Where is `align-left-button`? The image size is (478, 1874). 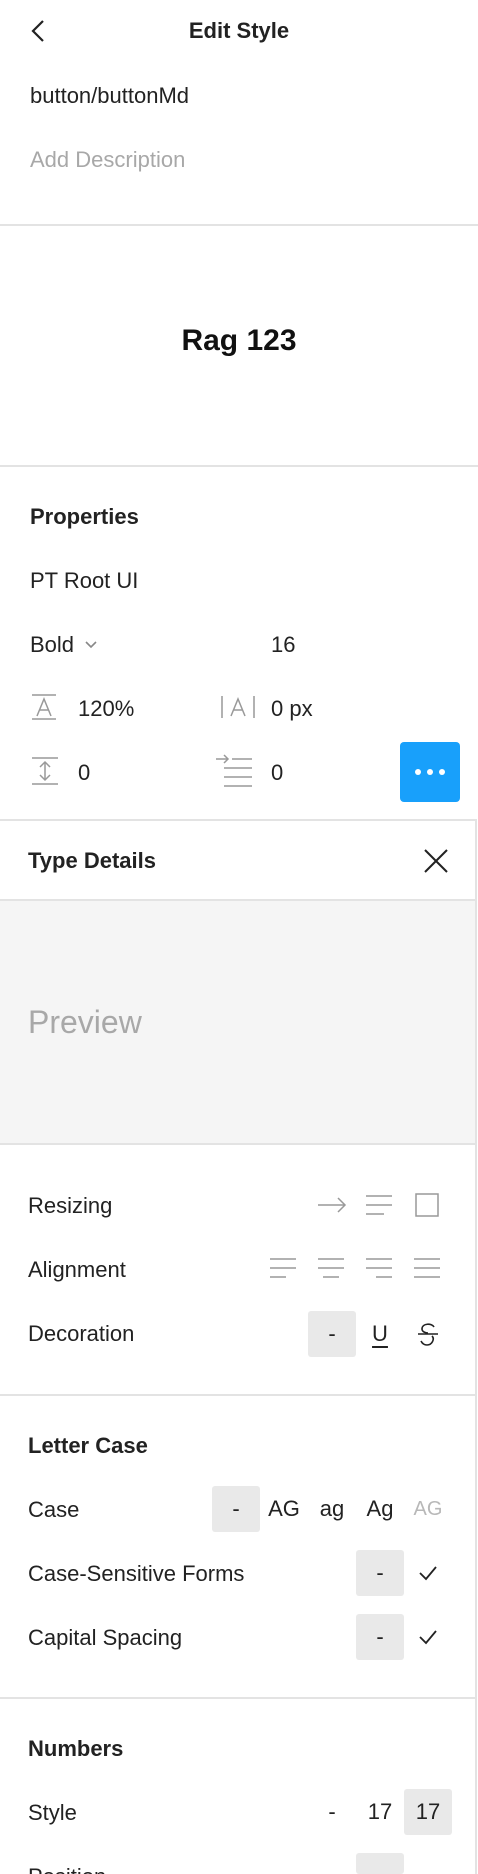 align-left-button is located at coordinates (283, 1268).